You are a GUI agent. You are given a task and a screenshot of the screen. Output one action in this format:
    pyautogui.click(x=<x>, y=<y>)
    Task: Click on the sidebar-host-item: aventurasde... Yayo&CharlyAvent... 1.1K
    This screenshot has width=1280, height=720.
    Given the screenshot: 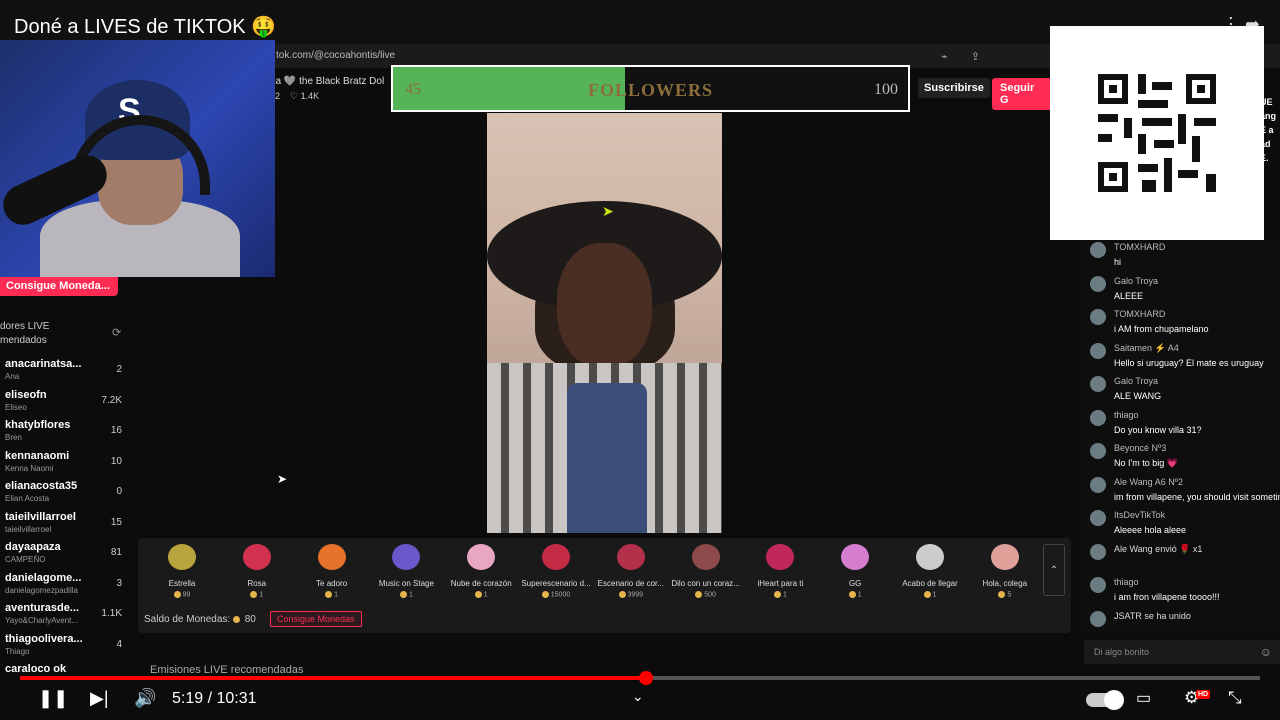 What is the action you would take?
    pyautogui.click(x=65, y=617)
    